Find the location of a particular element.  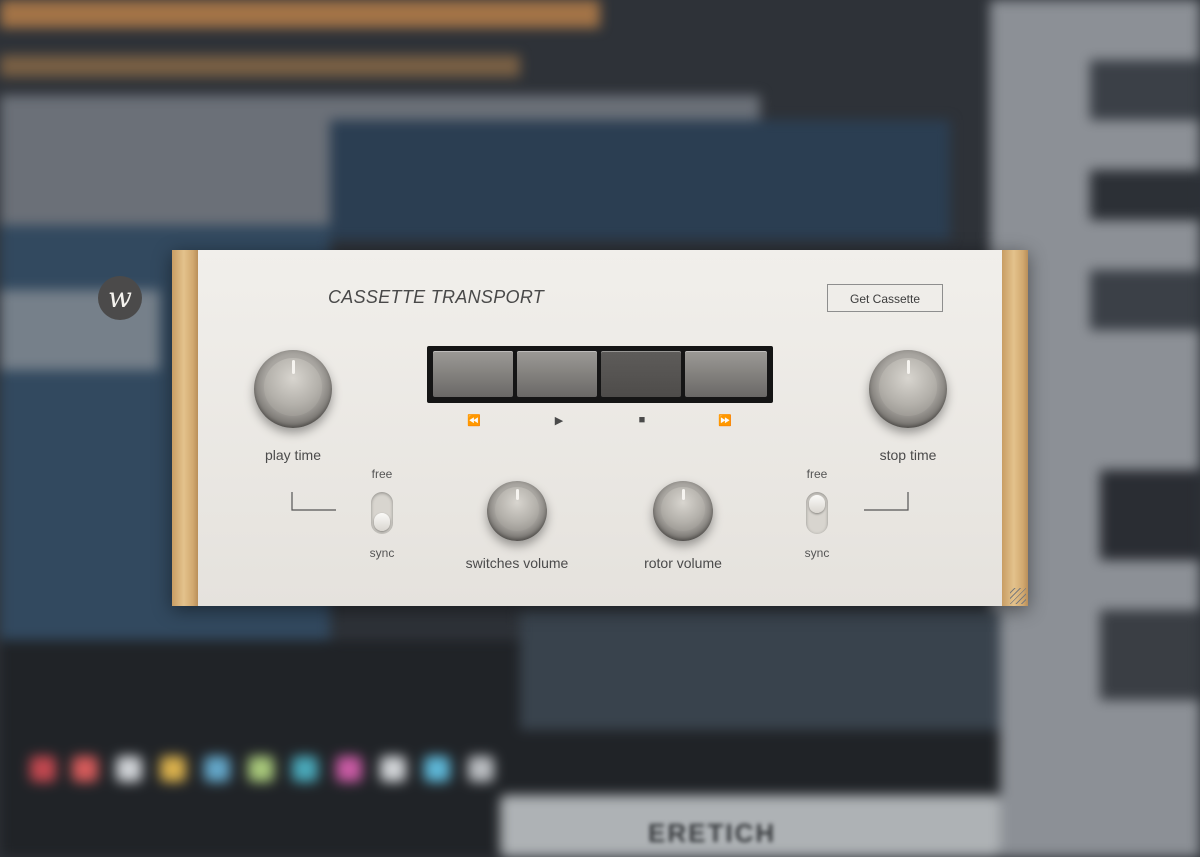

fast-forward-icon: ⏩ is located at coordinates (725, 421).